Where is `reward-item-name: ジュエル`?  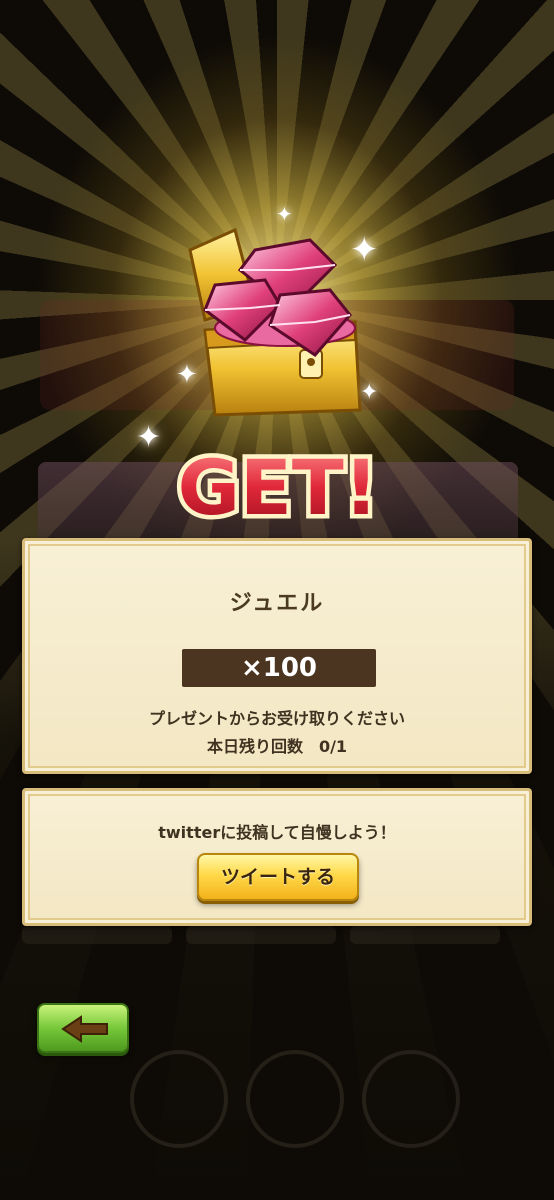
reward-item-name: ジュエル is located at coordinates (277, 603).